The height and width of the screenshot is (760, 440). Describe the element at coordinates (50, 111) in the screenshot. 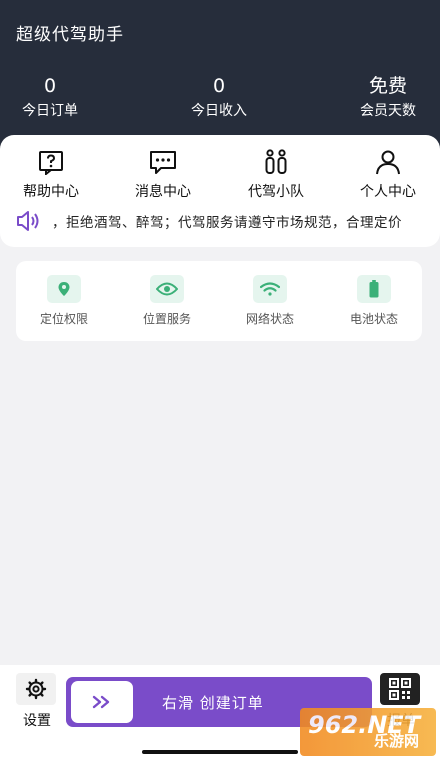

I see `stat-label: 今日订单` at that location.